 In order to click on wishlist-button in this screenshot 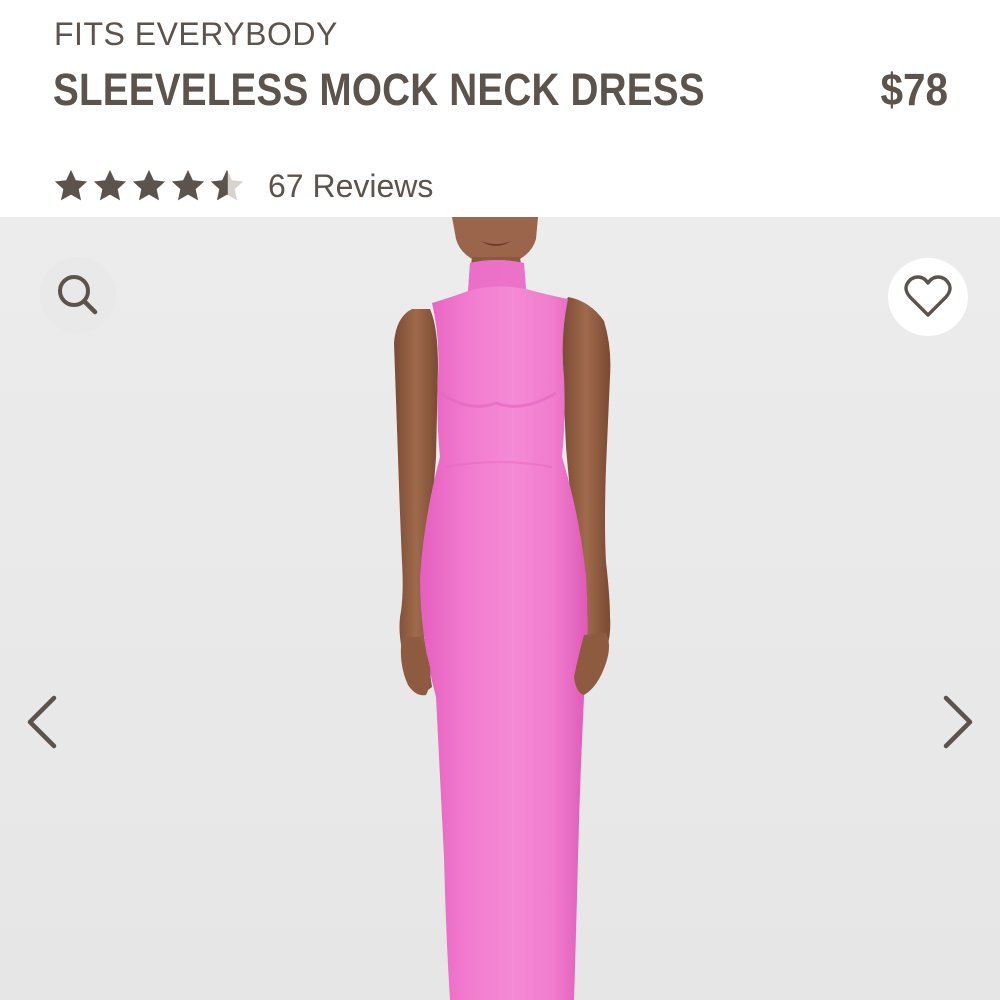, I will do `click(928, 297)`.